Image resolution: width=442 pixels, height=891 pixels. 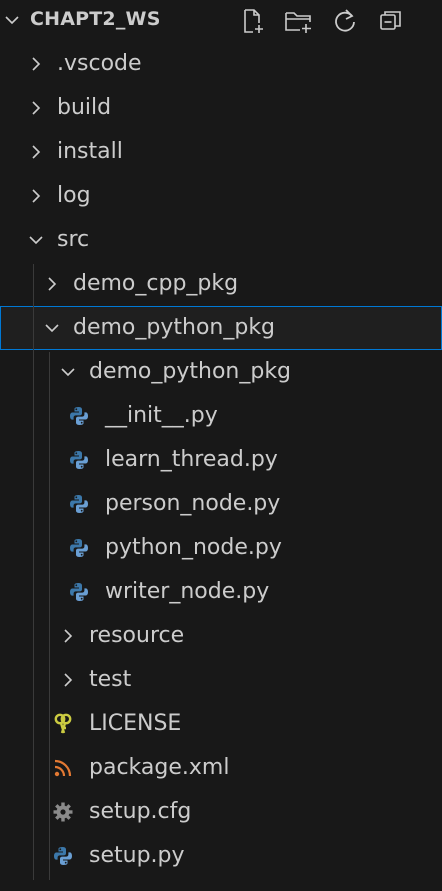 What do you see at coordinates (110, 679) in the screenshot?
I see `tree-item-label: test` at bounding box center [110, 679].